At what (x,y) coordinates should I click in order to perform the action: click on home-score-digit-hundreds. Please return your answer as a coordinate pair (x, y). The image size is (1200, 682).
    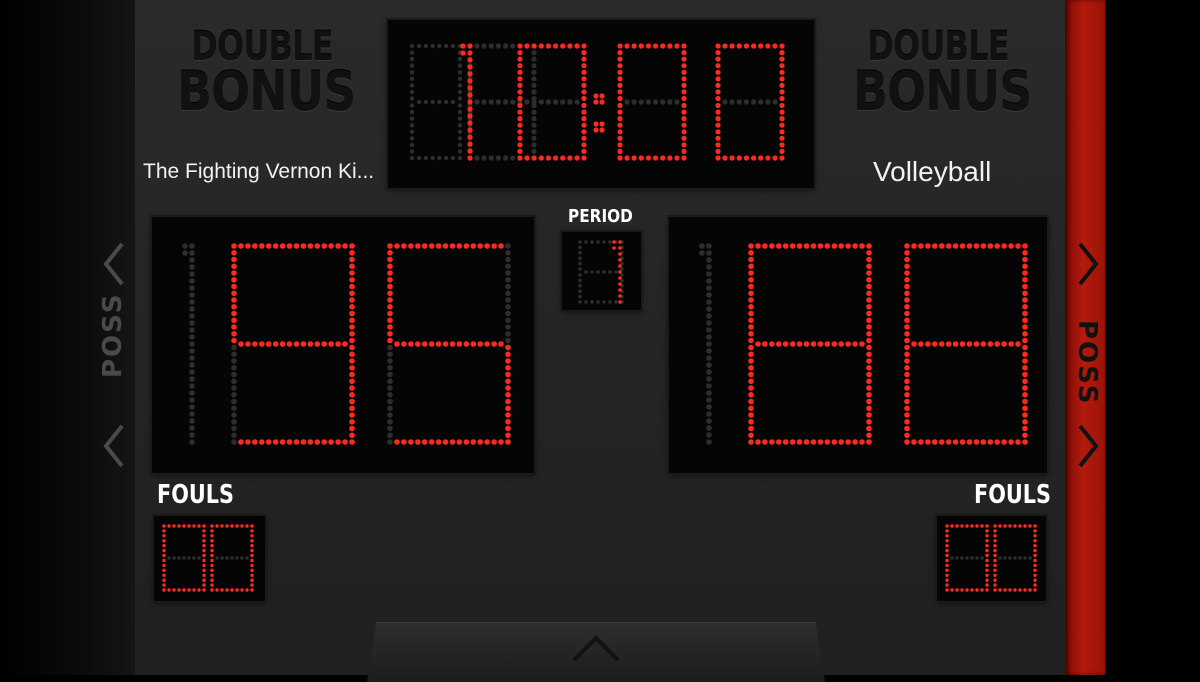
    Looking at the image, I should click on (188, 344).